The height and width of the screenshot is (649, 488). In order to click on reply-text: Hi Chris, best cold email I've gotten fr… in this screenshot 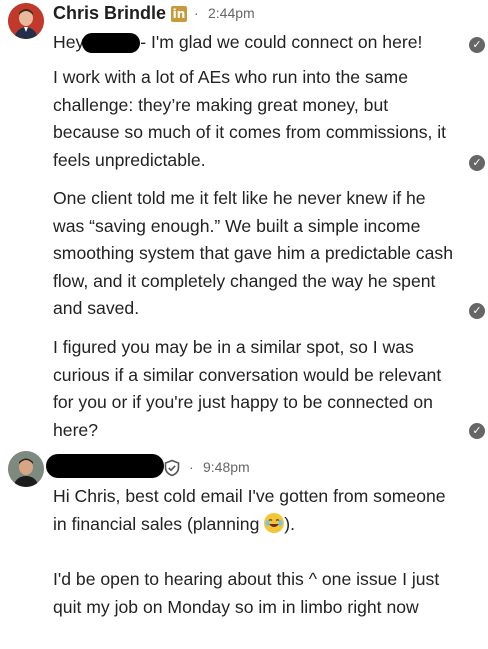, I will do `click(253, 510)`.